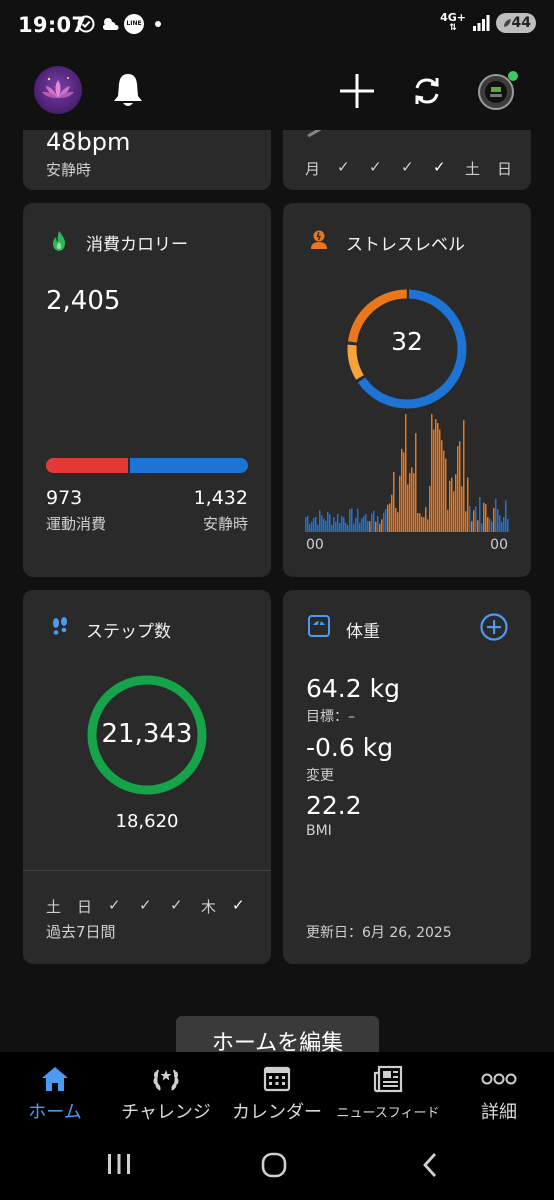 The image size is (554, 1200). I want to click on plus-circle-icon, so click(494, 627).